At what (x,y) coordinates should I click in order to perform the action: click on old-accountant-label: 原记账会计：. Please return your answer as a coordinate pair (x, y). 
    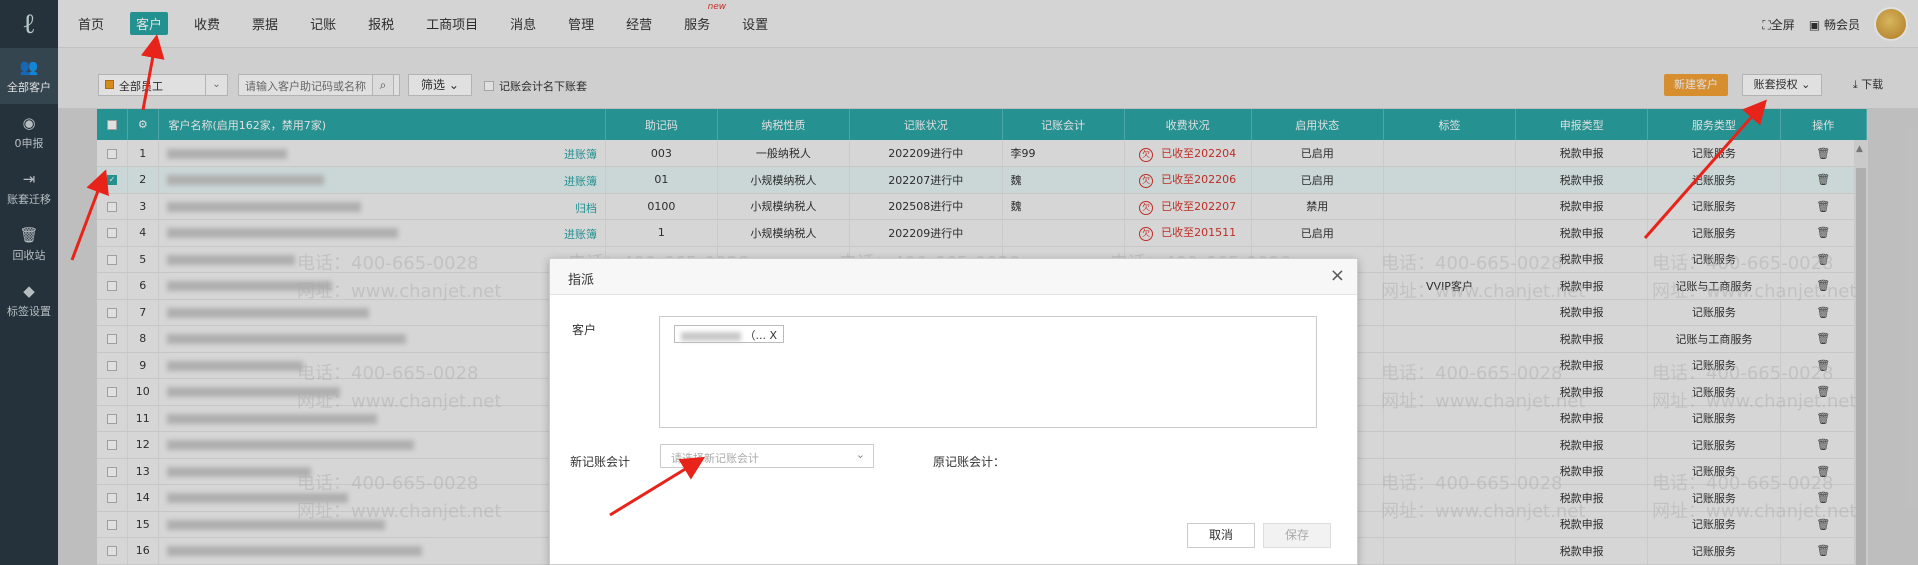
    Looking at the image, I should click on (969, 462).